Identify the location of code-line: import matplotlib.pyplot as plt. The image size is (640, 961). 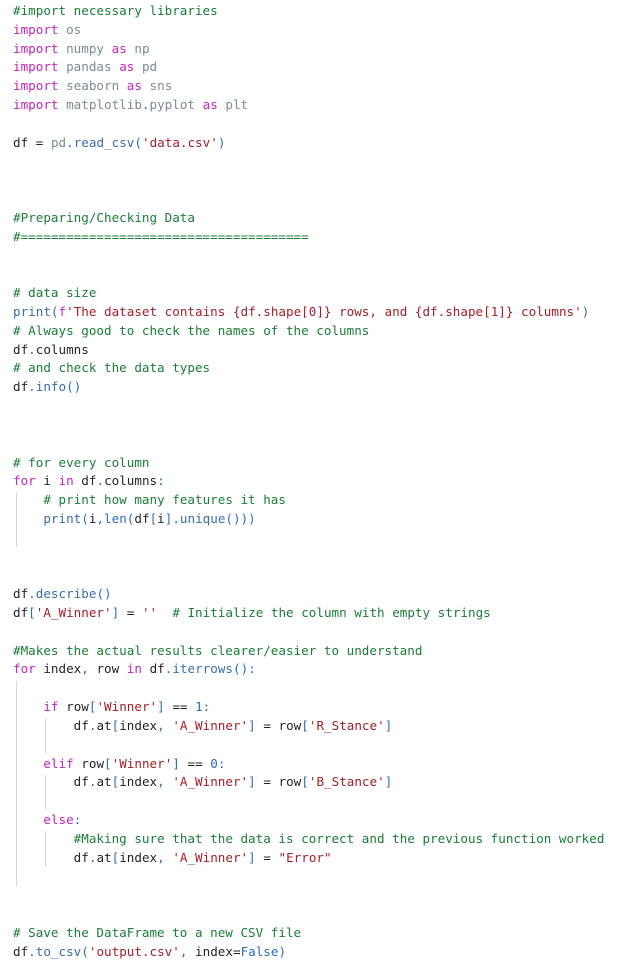
(326, 105).